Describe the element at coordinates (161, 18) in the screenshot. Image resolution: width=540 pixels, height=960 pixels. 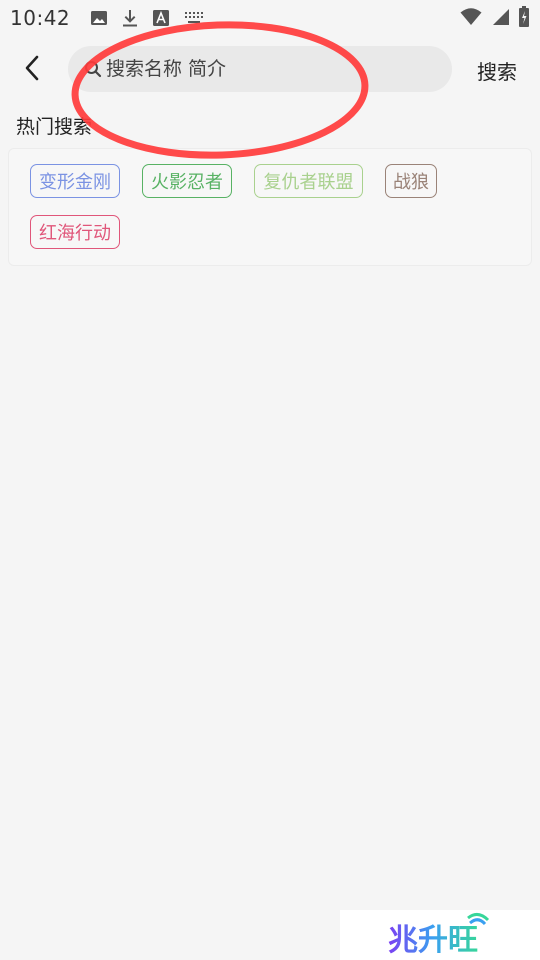
I see `font-icon` at that location.